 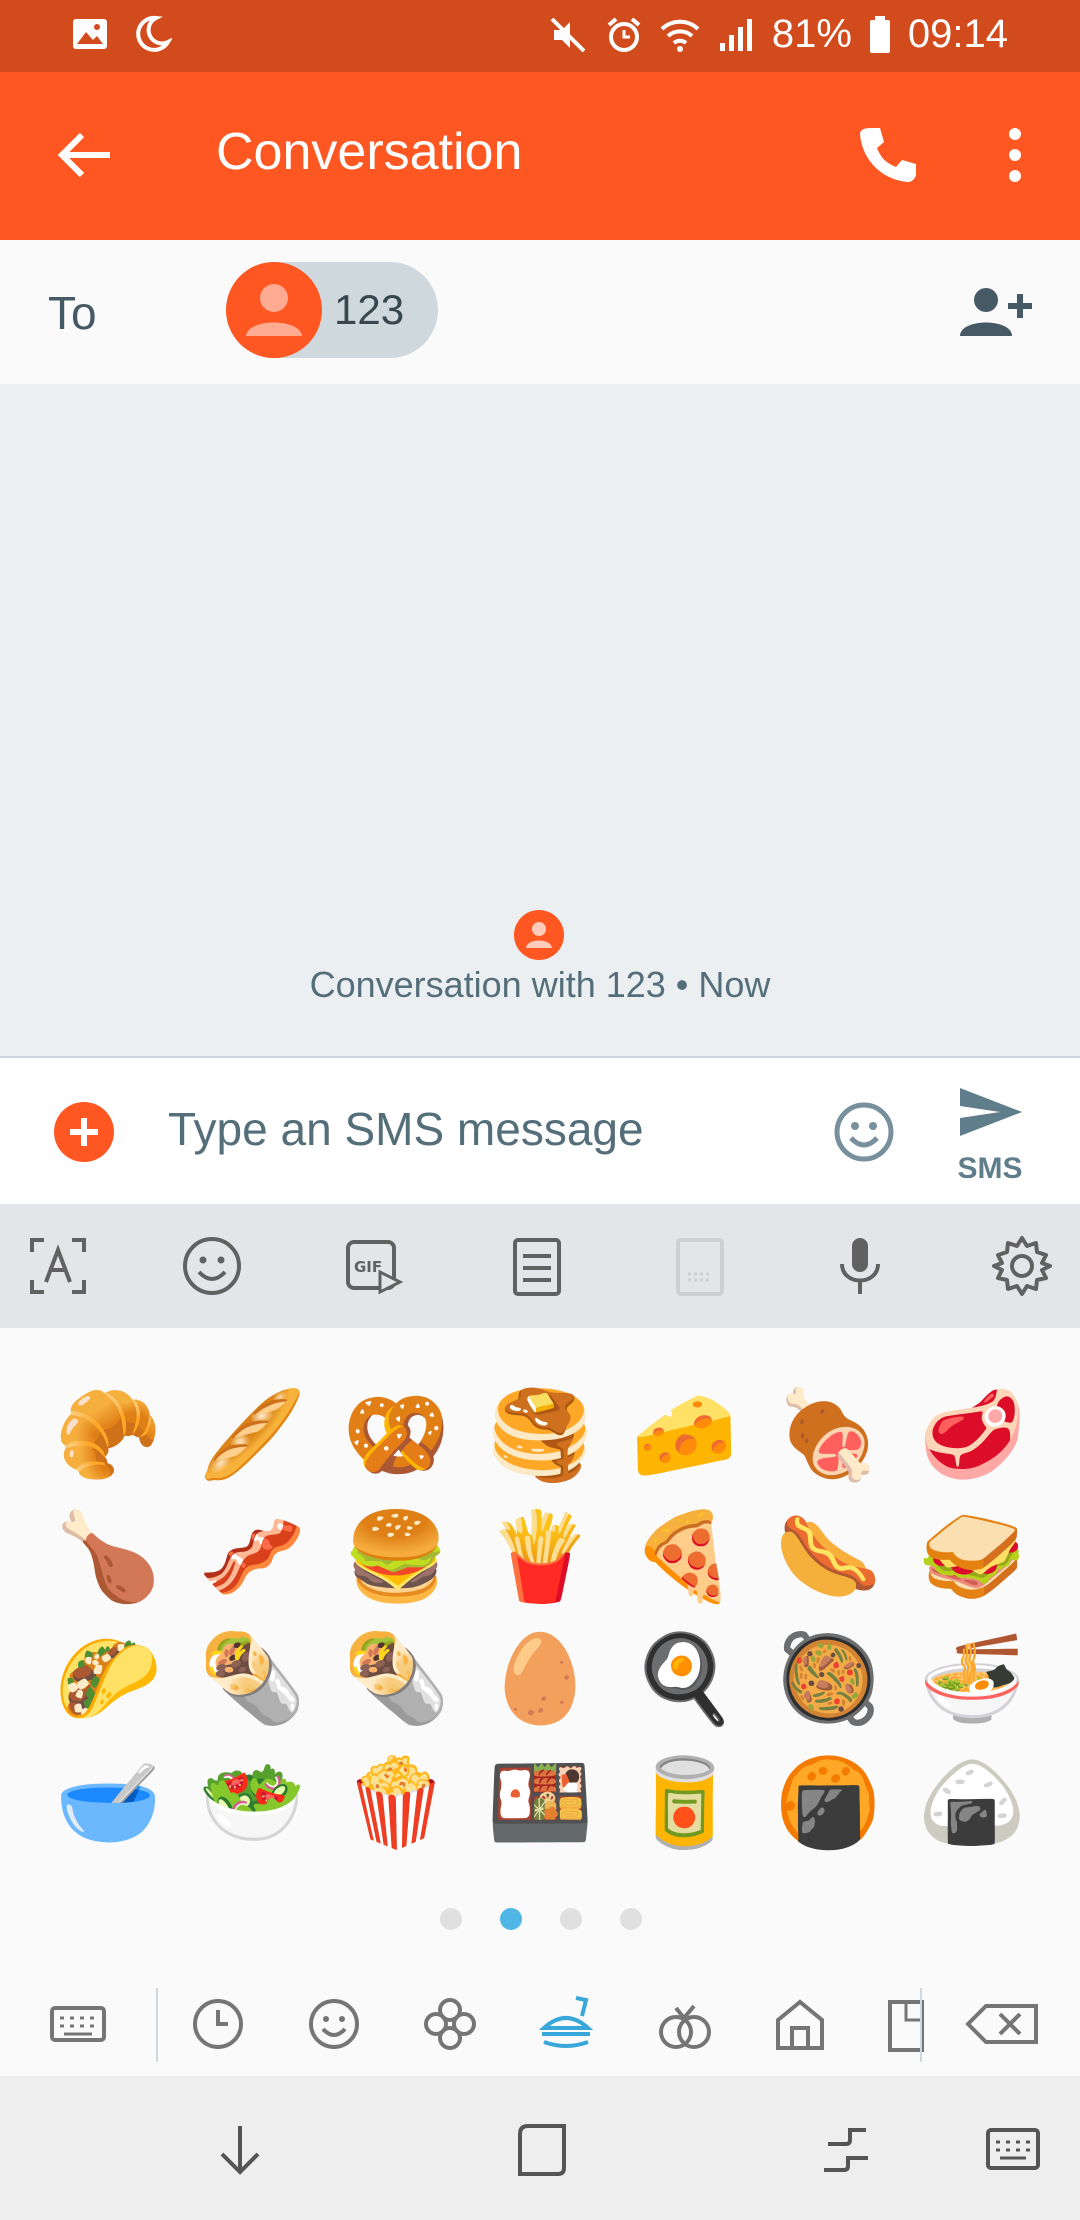 I want to click on emoji-key: 🌭, so click(x=828, y=1557).